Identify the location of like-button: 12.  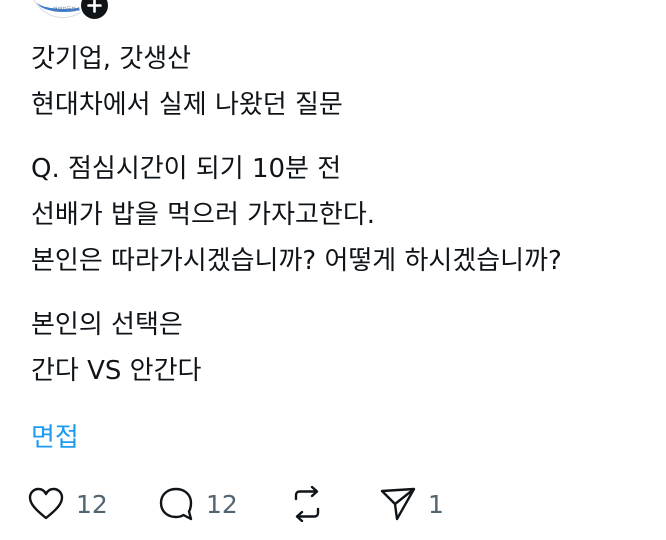
(68, 504).